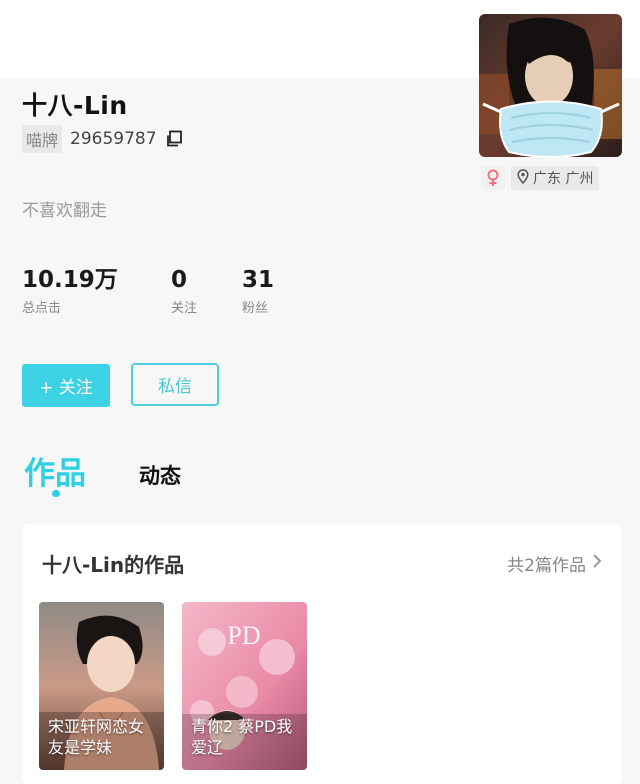 This screenshot has height=784, width=640. Describe the element at coordinates (184, 308) in the screenshot. I see `stat-label: 关注` at that location.